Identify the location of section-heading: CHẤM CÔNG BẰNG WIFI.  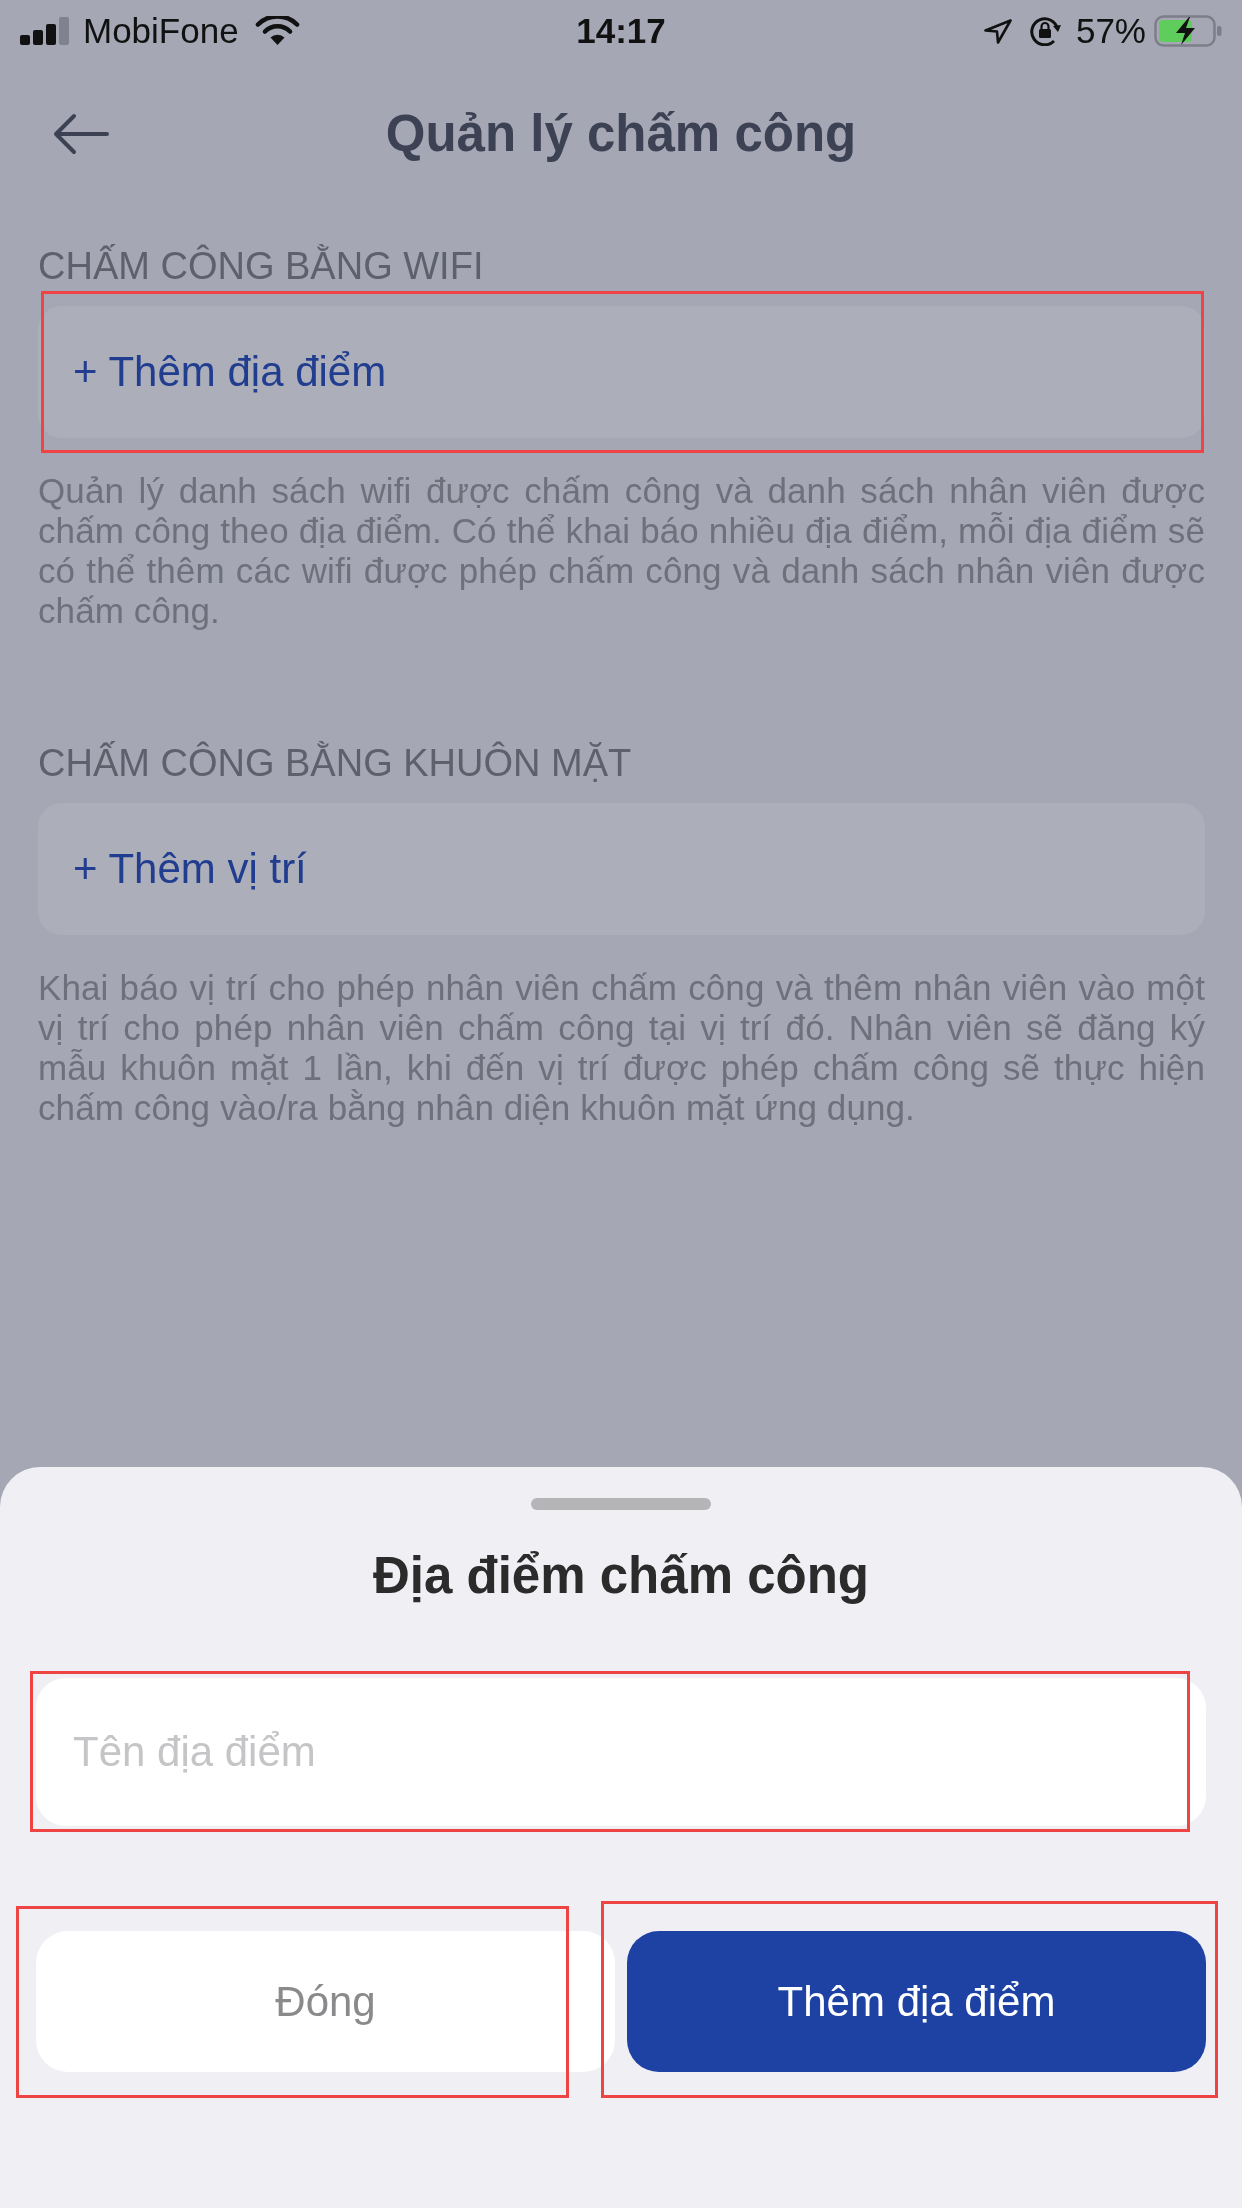
(261, 266).